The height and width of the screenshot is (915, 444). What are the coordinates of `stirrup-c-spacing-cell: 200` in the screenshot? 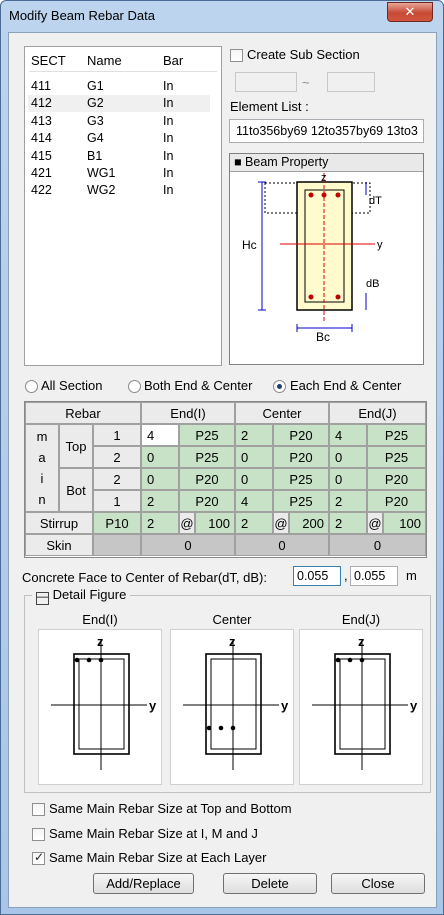 It's located at (309, 523).